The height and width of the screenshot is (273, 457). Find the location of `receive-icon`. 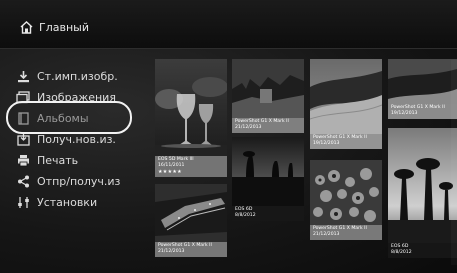

receive-icon is located at coordinates (23, 139).